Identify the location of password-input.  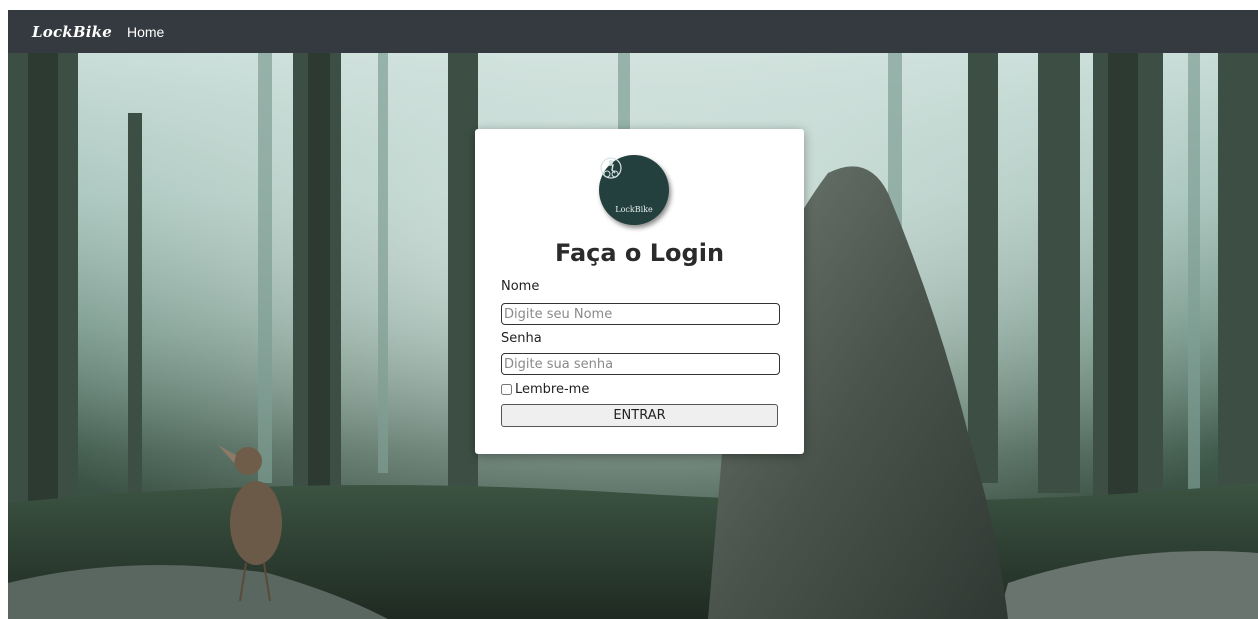
(640, 364).